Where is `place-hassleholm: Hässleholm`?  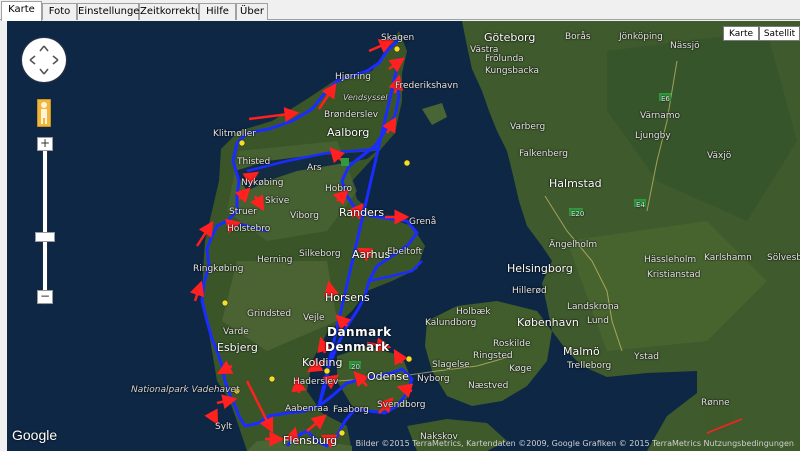
place-hassleholm: Hässleholm is located at coordinates (670, 260).